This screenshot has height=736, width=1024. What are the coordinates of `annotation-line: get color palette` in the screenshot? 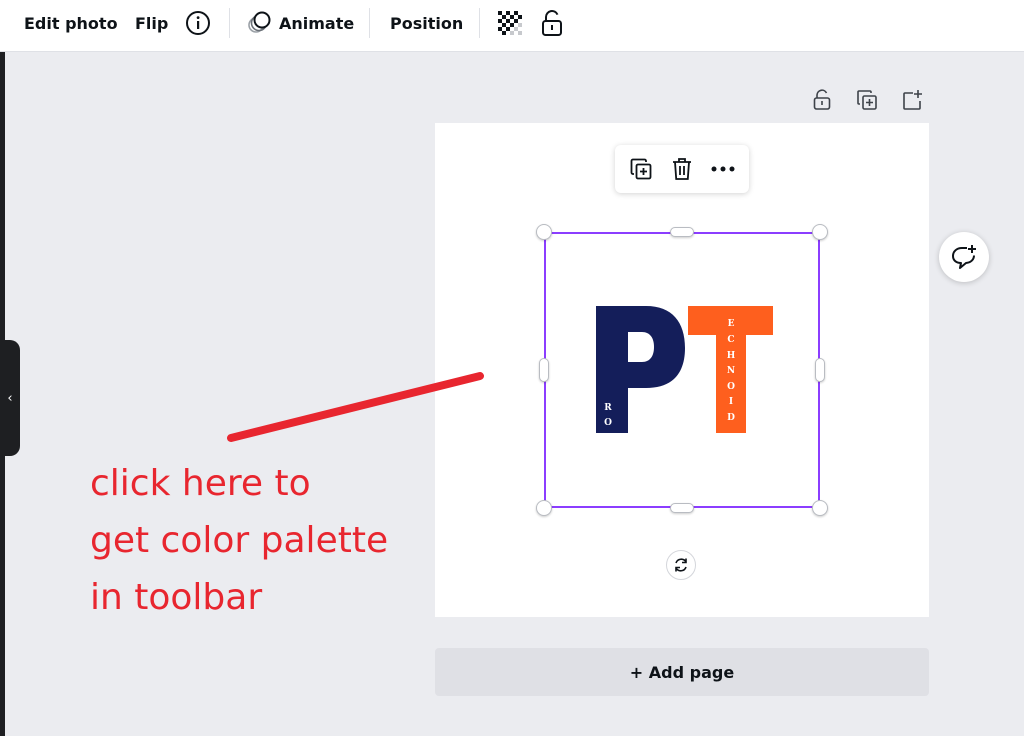 It's located at (239, 540).